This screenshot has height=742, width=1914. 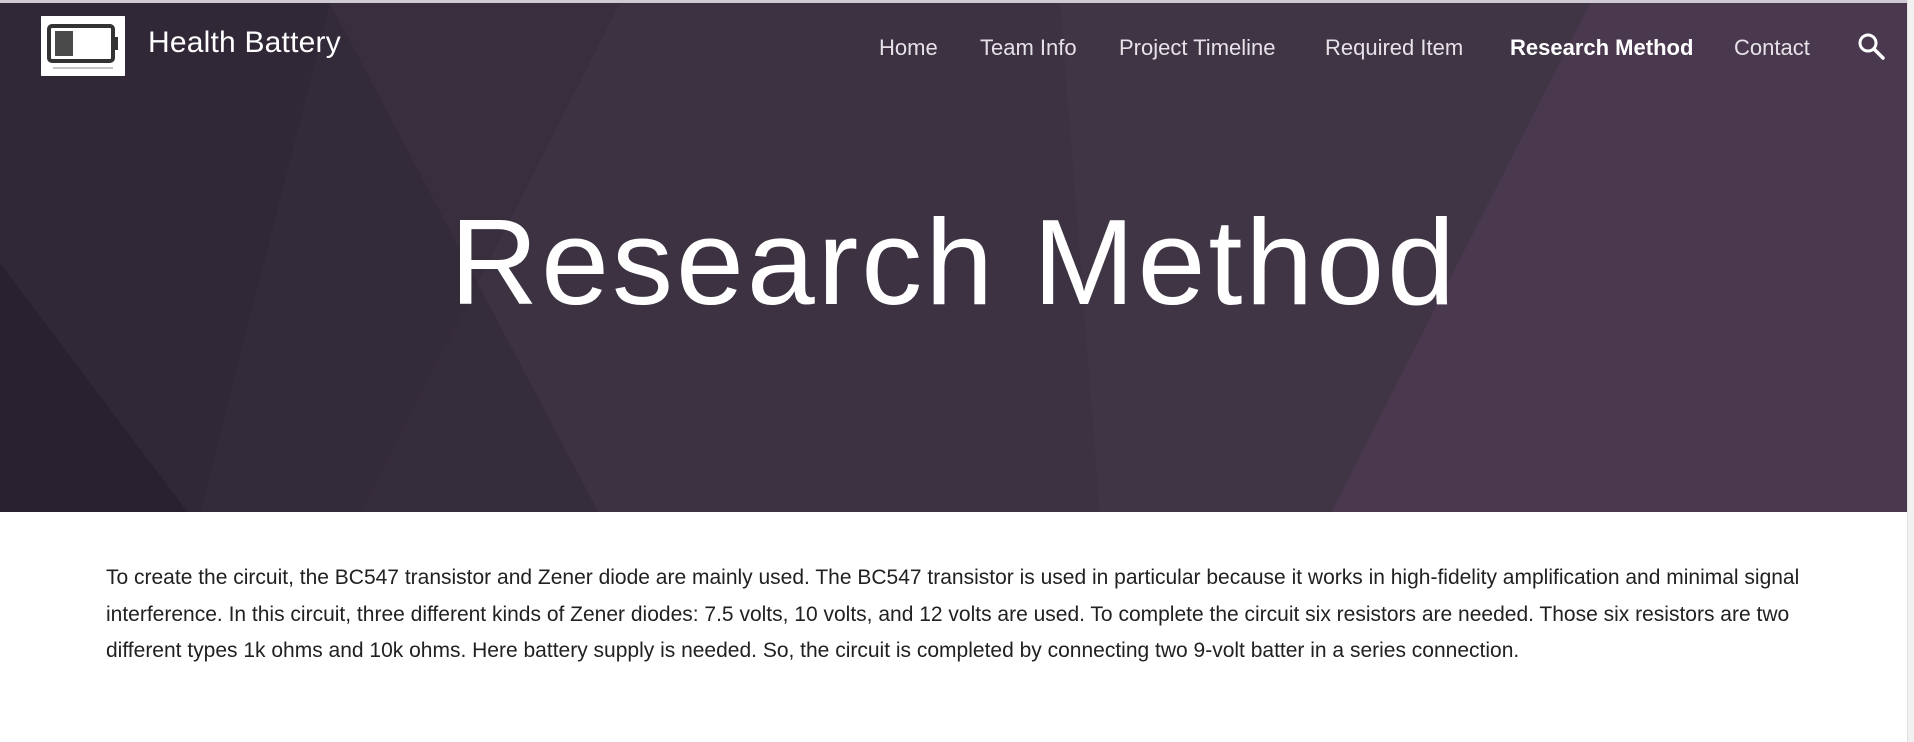 What do you see at coordinates (1601, 48) in the screenshot?
I see `nav-item-research-method: Research Method` at bounding box center [1601, 48].